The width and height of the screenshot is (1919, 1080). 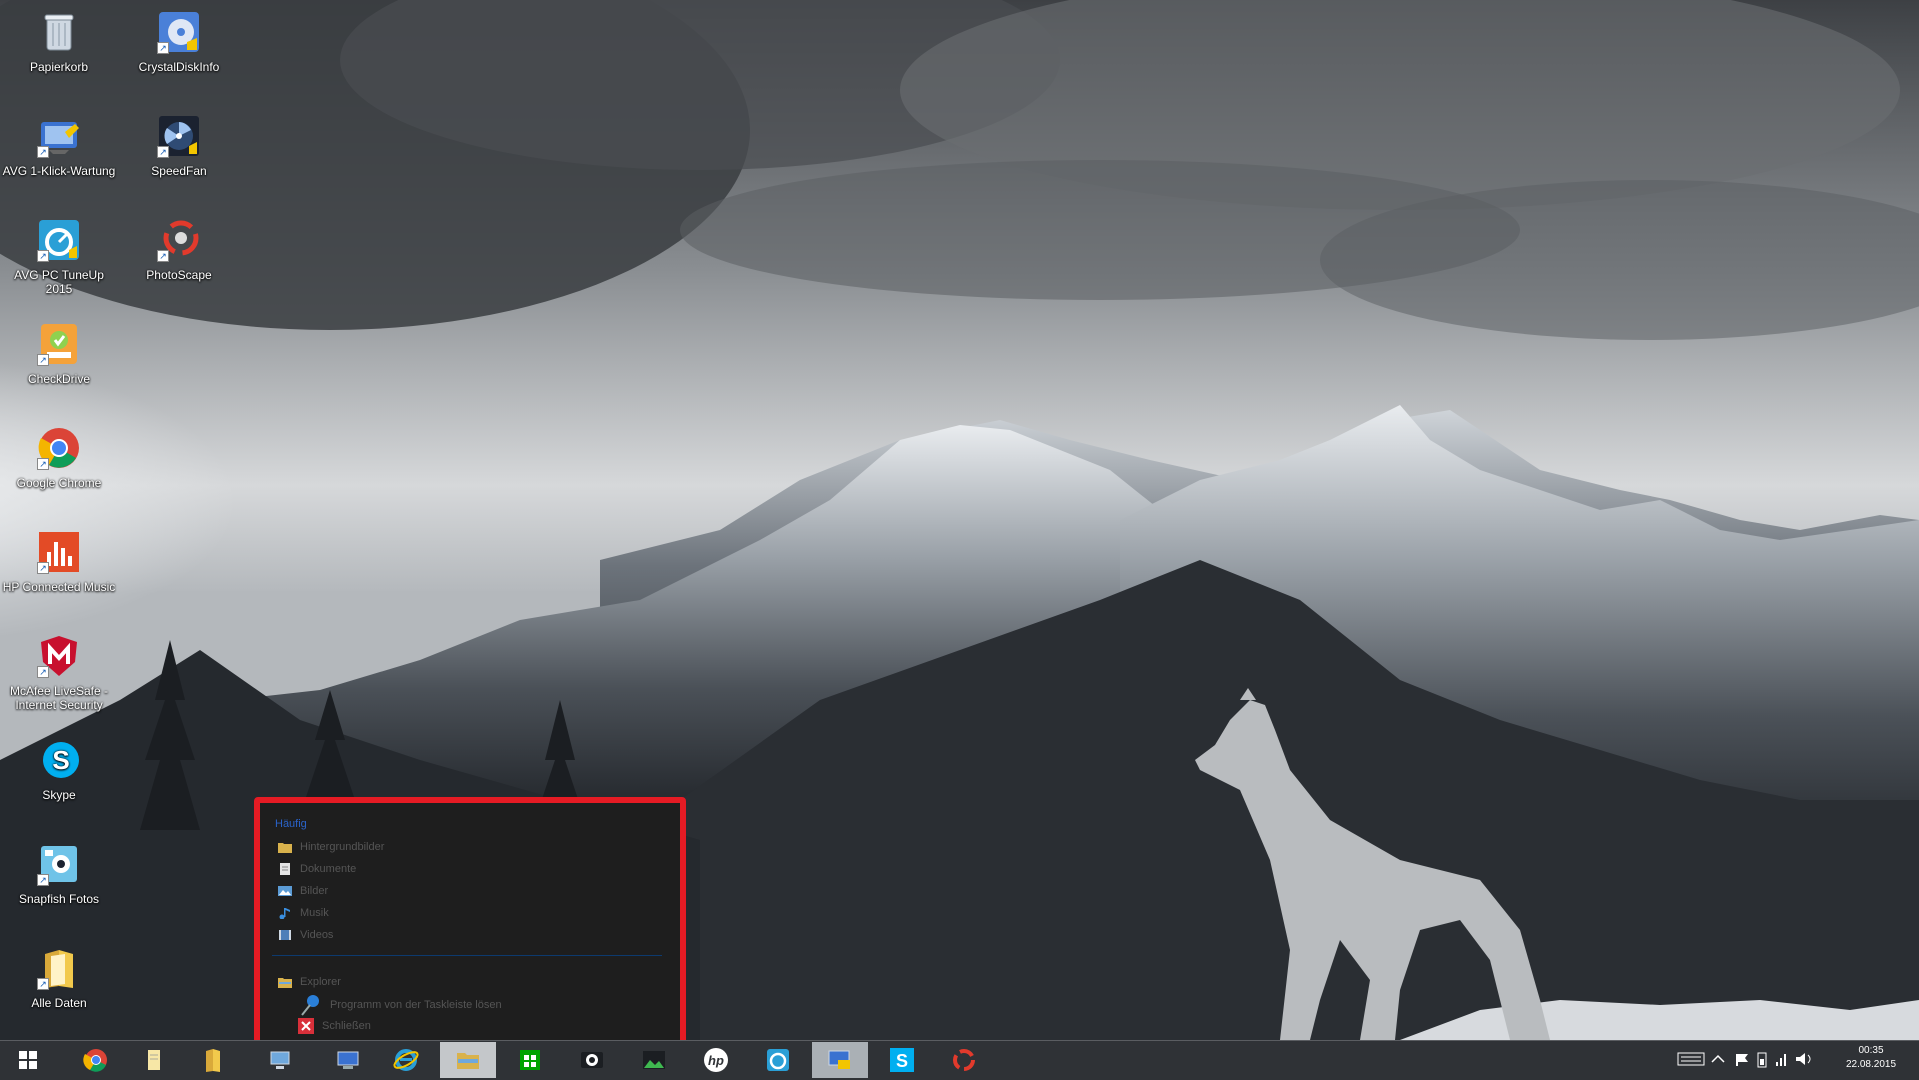 I want to click on ie-icon, so click(x=406, y=1060).